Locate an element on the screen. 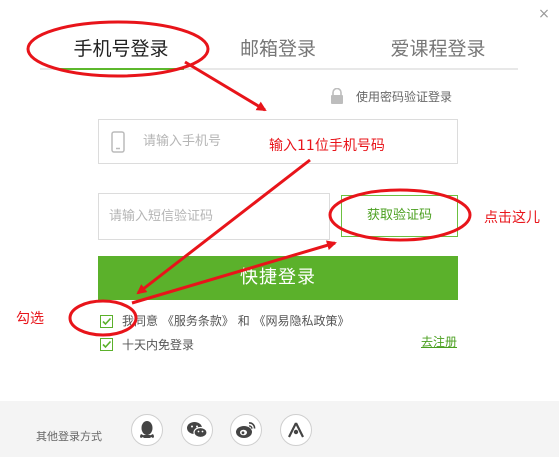 The image size is (559, 457). phone-annotation: 输入11位手机号码 is located at coordinates (327, 146).